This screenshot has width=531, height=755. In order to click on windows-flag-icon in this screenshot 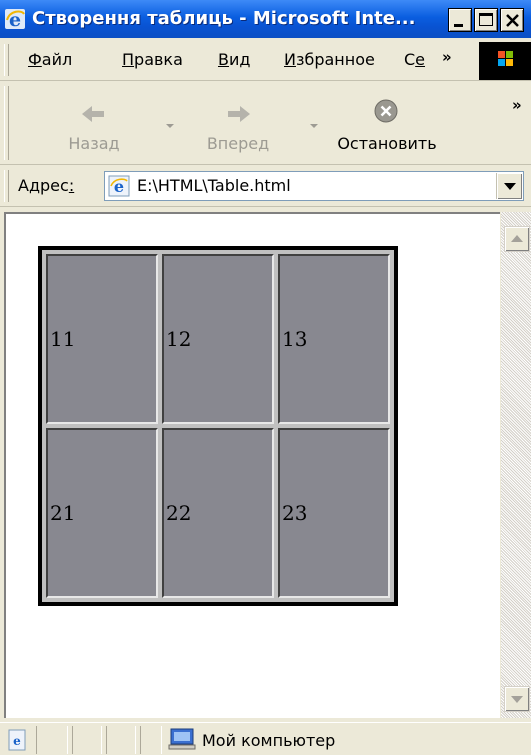, I will do `click(505, 58)`.